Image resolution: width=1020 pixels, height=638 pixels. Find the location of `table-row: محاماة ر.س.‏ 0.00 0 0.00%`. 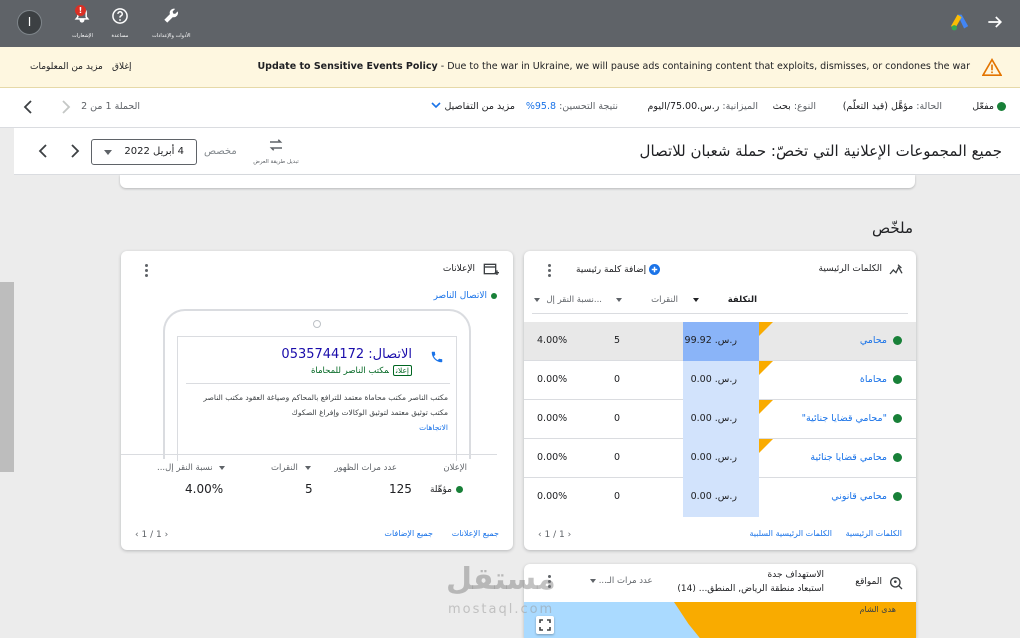

table-row: محاماة ر.س.‏ 0.00 0 0.00% is located at coordinates (720, 380).